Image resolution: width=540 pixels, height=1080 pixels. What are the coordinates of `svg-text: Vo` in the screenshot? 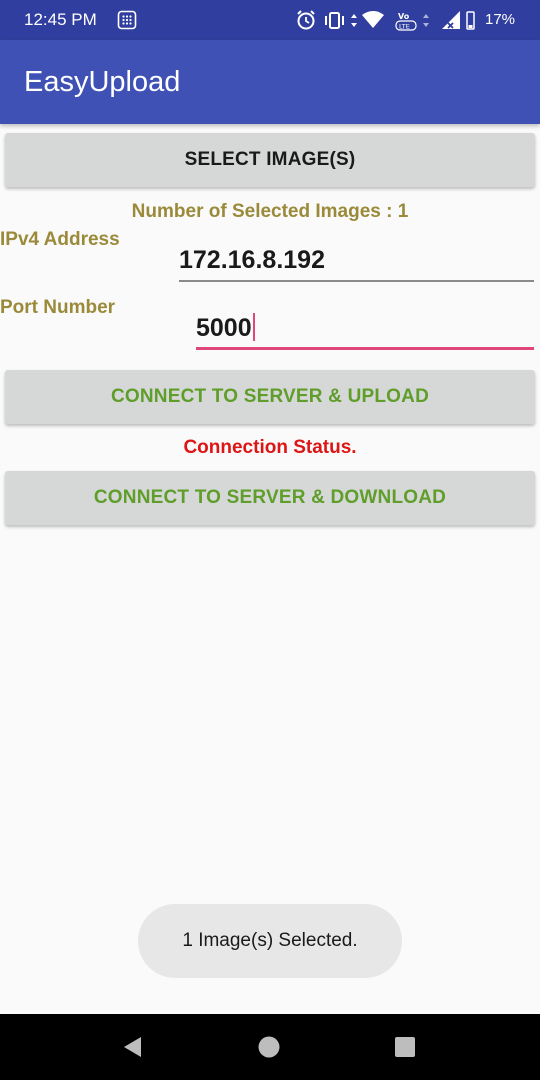 It's located at (404, 16).